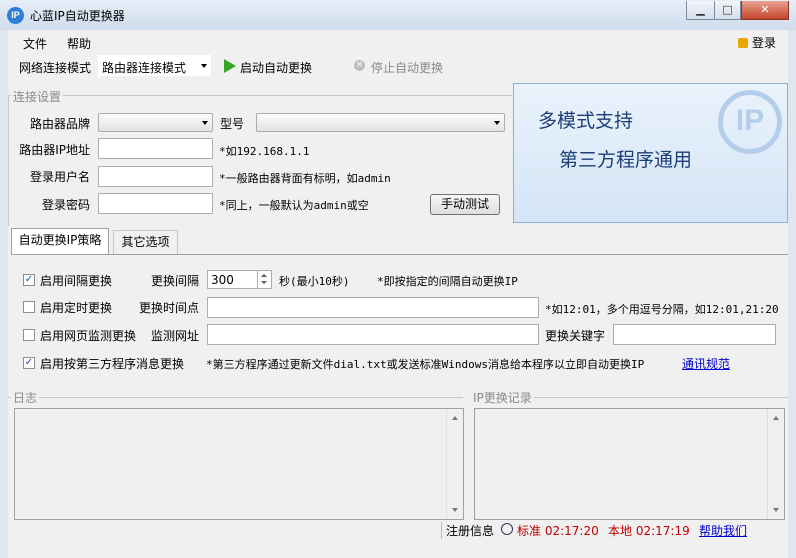  What do you see at coordinates (694, 334) in the screenshot?
I see `keyword-input` at bounding box center [694, 334].